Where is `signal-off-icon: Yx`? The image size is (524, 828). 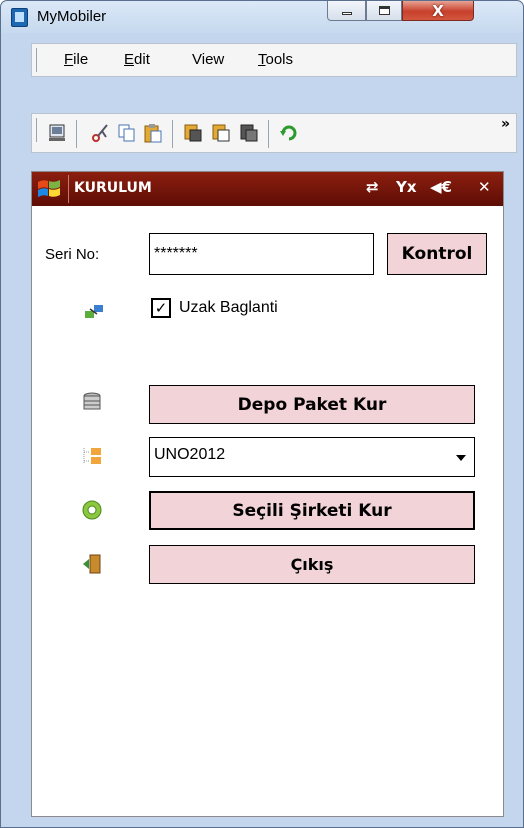
signal-off-icon: Yx is located at coordinates (406, 187).